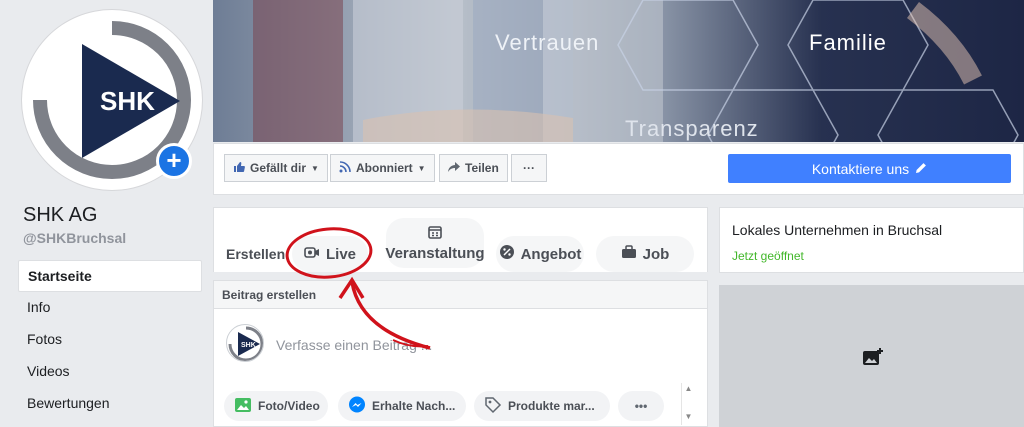  Describe the element at coordinates (551, 254) in the screenshot. I see `offer-label: Angebot` at that location.